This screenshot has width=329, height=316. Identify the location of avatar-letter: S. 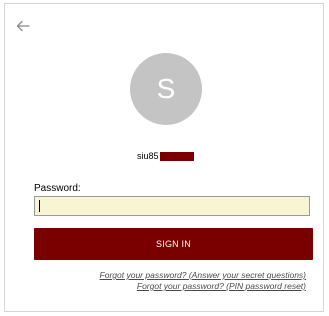
(166, 88).